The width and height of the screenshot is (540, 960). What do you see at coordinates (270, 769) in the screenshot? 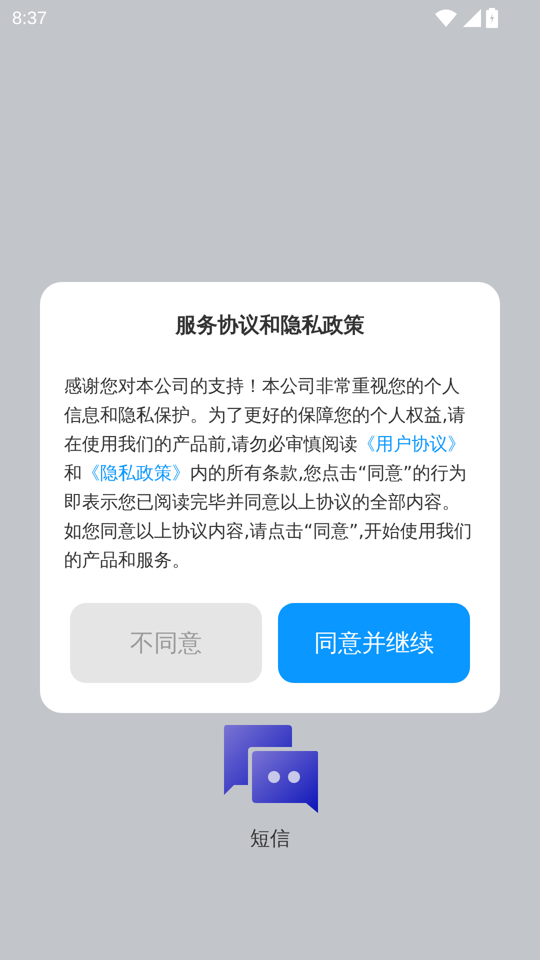
I see `chat-bubbles-icon` at bounding box center [270, 769].